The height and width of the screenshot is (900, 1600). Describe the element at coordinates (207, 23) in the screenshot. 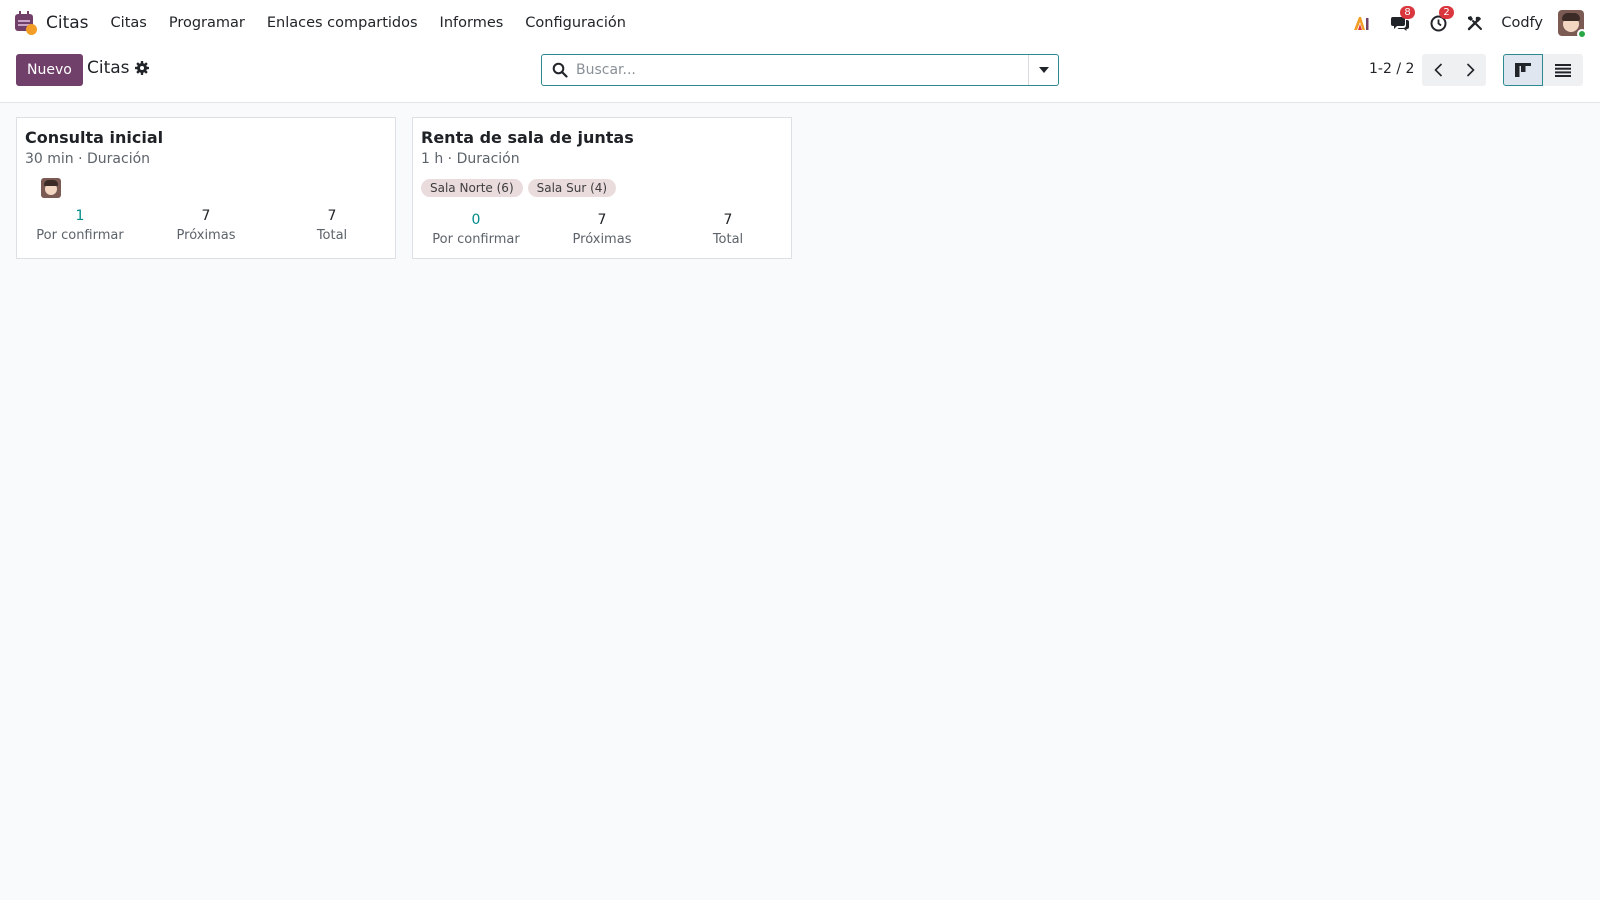

I see `menu-programar: Programar` at that location.